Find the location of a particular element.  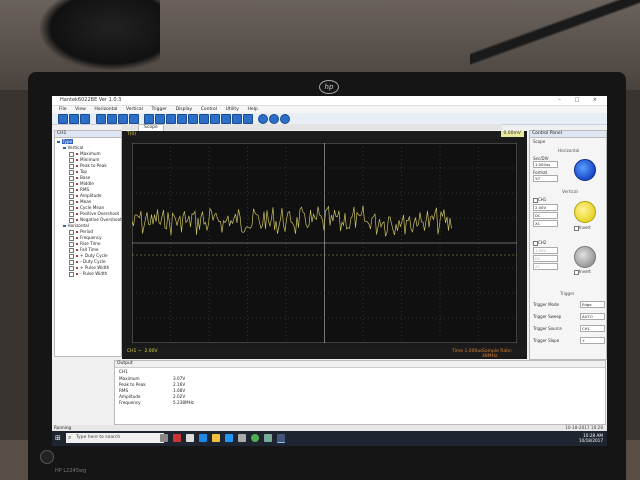

output-row-value: 3.07V is located at coordinates (179, 378).